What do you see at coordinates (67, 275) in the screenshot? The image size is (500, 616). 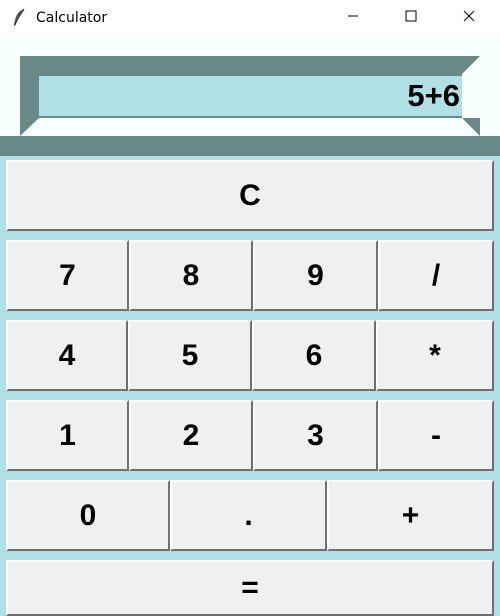 I see `digit-7-button: 7` at bounding box center [67, 275].